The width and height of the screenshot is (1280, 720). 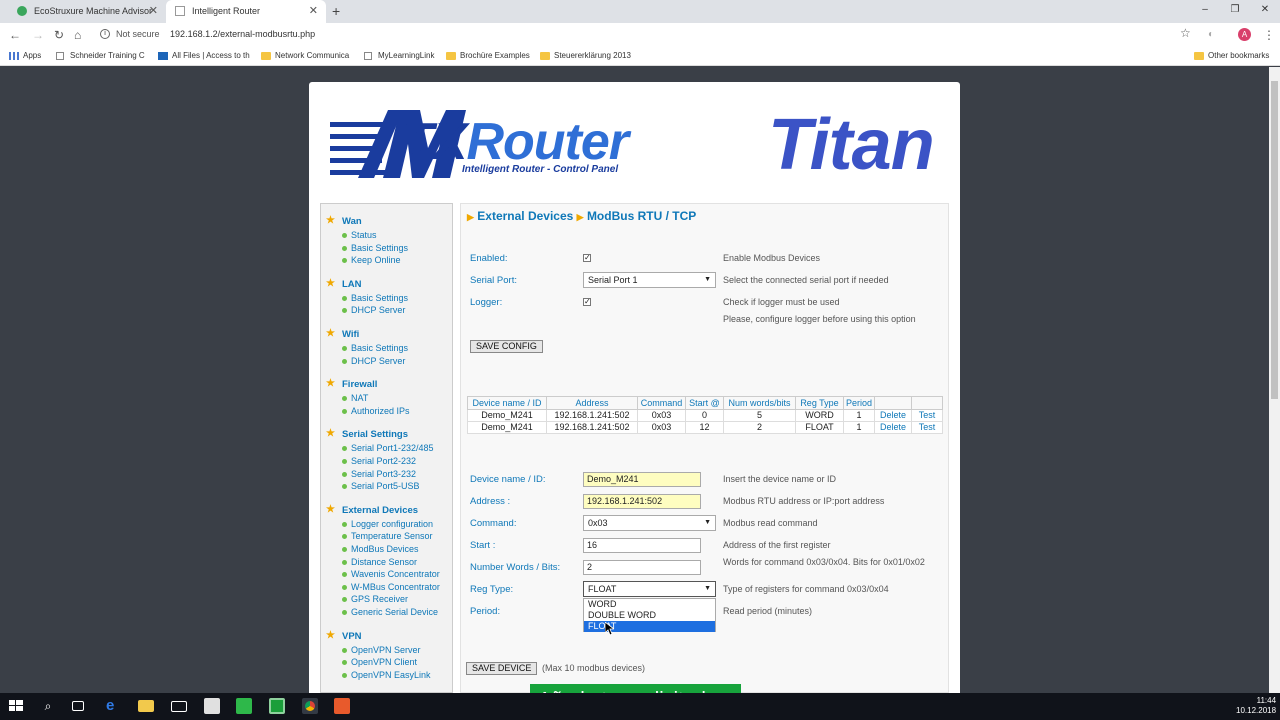 I want to click on save-device-button: SAVE DEVICE, so click(x=502, y=668).